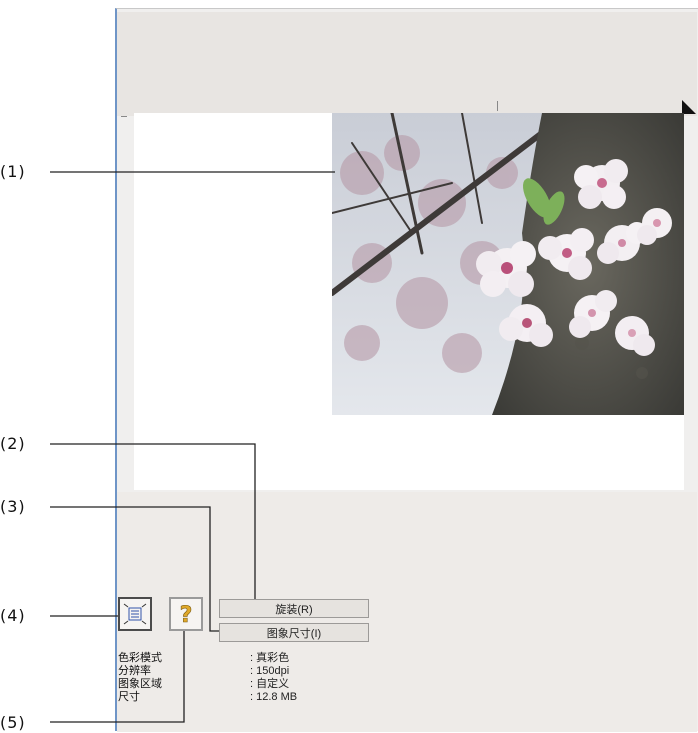 The image size is (698, 733). What do you see at coordinates (13, 615) in the screenshot?
I see `callout-4: (4)` at bounding box center [13, 615].